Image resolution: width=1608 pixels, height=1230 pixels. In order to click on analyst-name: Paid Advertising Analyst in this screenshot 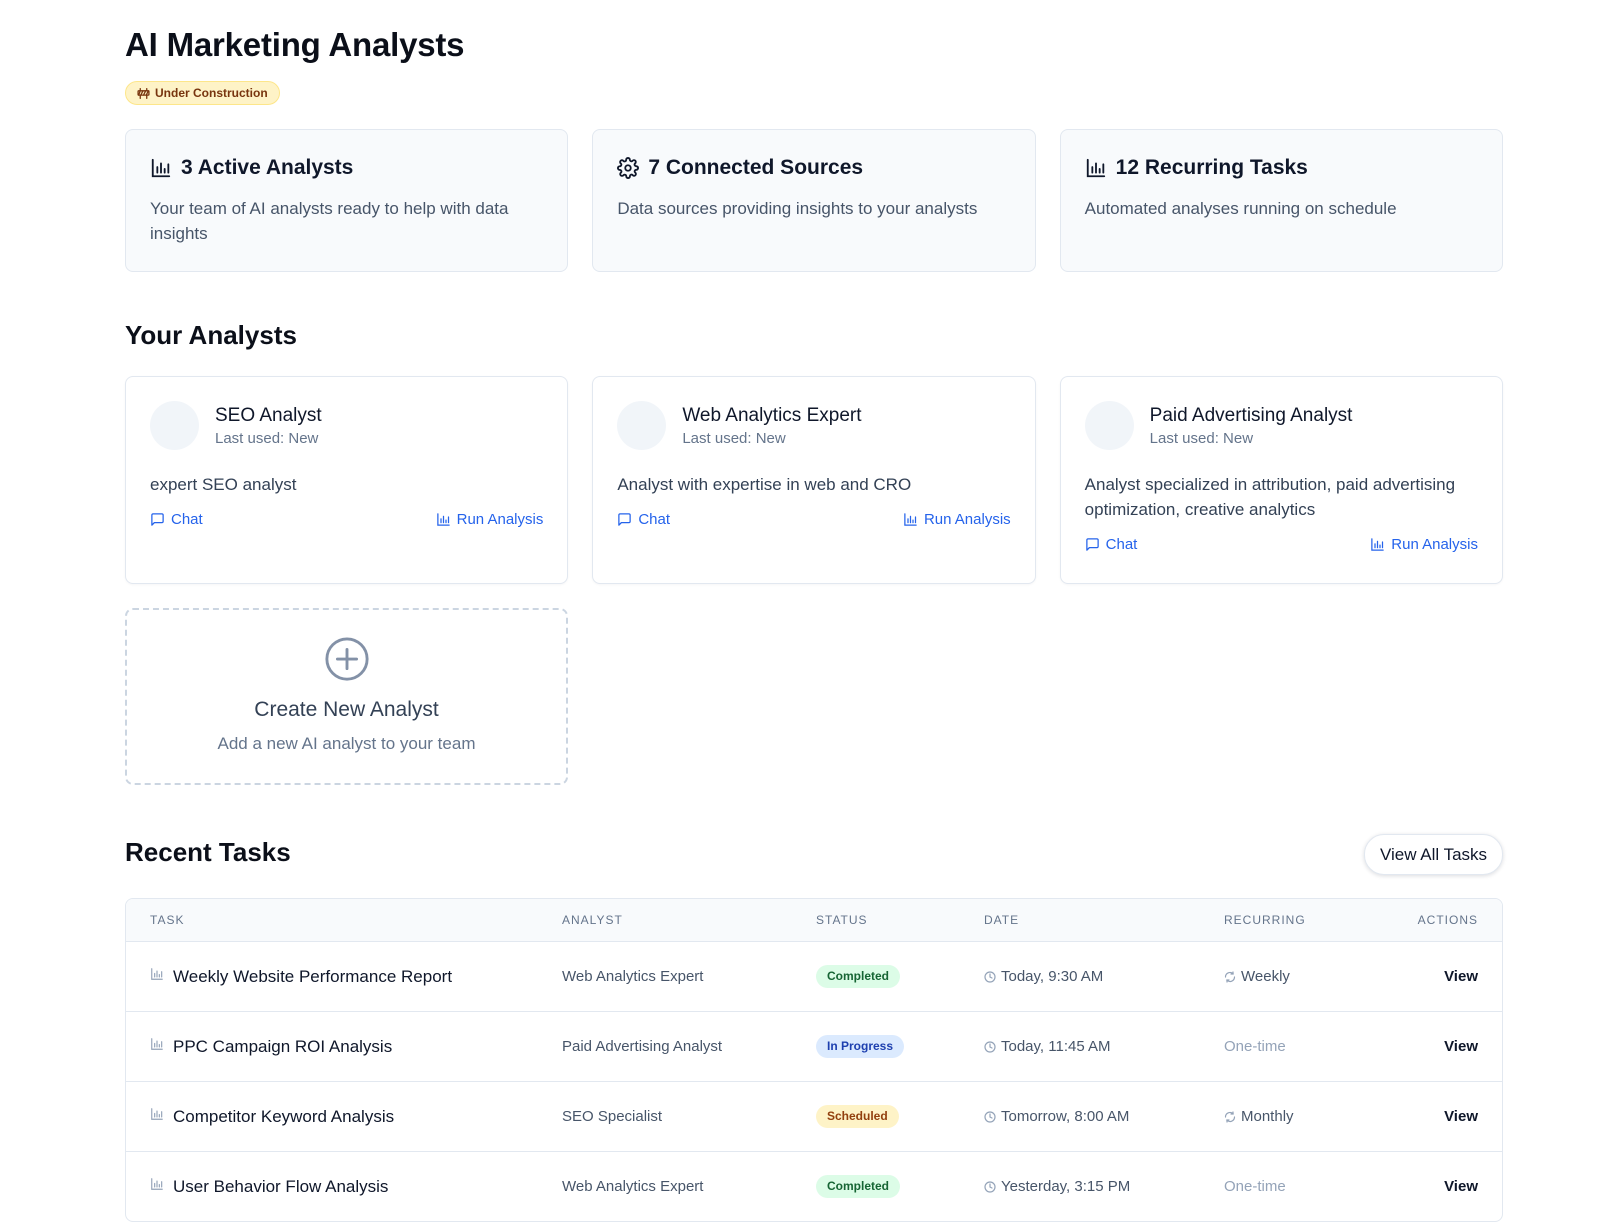, I will do `click(1251, 415)`.